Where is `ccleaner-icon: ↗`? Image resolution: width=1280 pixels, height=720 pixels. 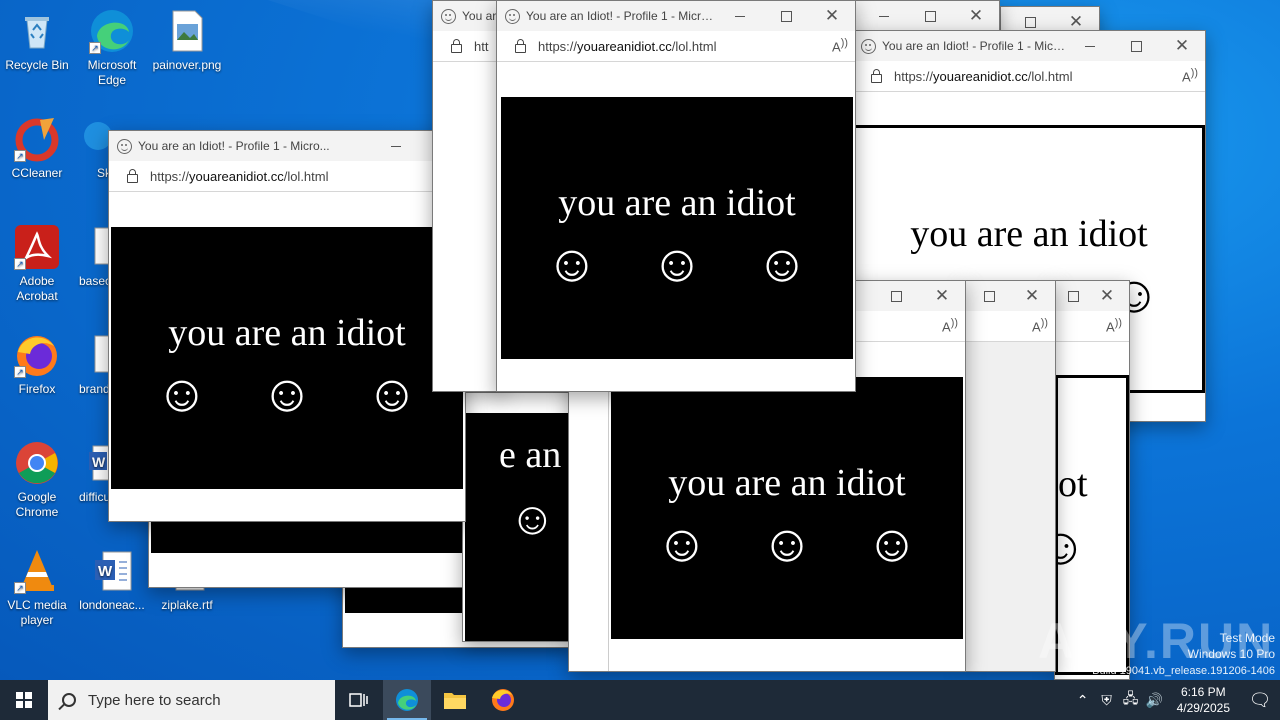
ccleaner-icon: ↗ is located at coordinates (37, 139).